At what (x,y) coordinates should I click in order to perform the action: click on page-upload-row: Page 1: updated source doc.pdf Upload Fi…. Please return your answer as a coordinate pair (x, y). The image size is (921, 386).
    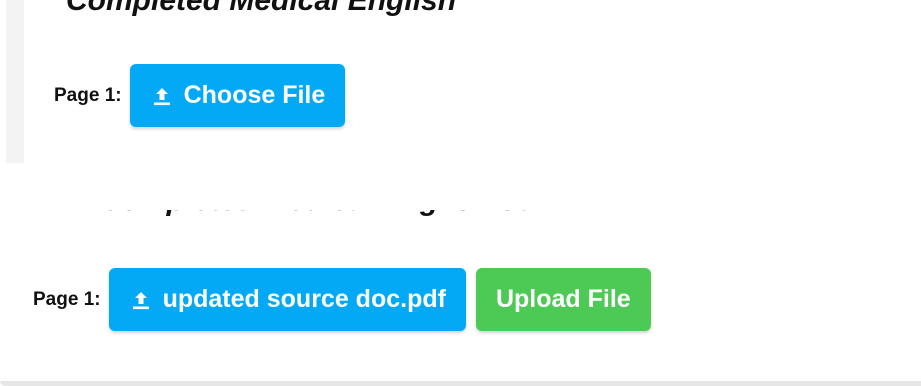
    Looking at the image, I should click on (342, 299).